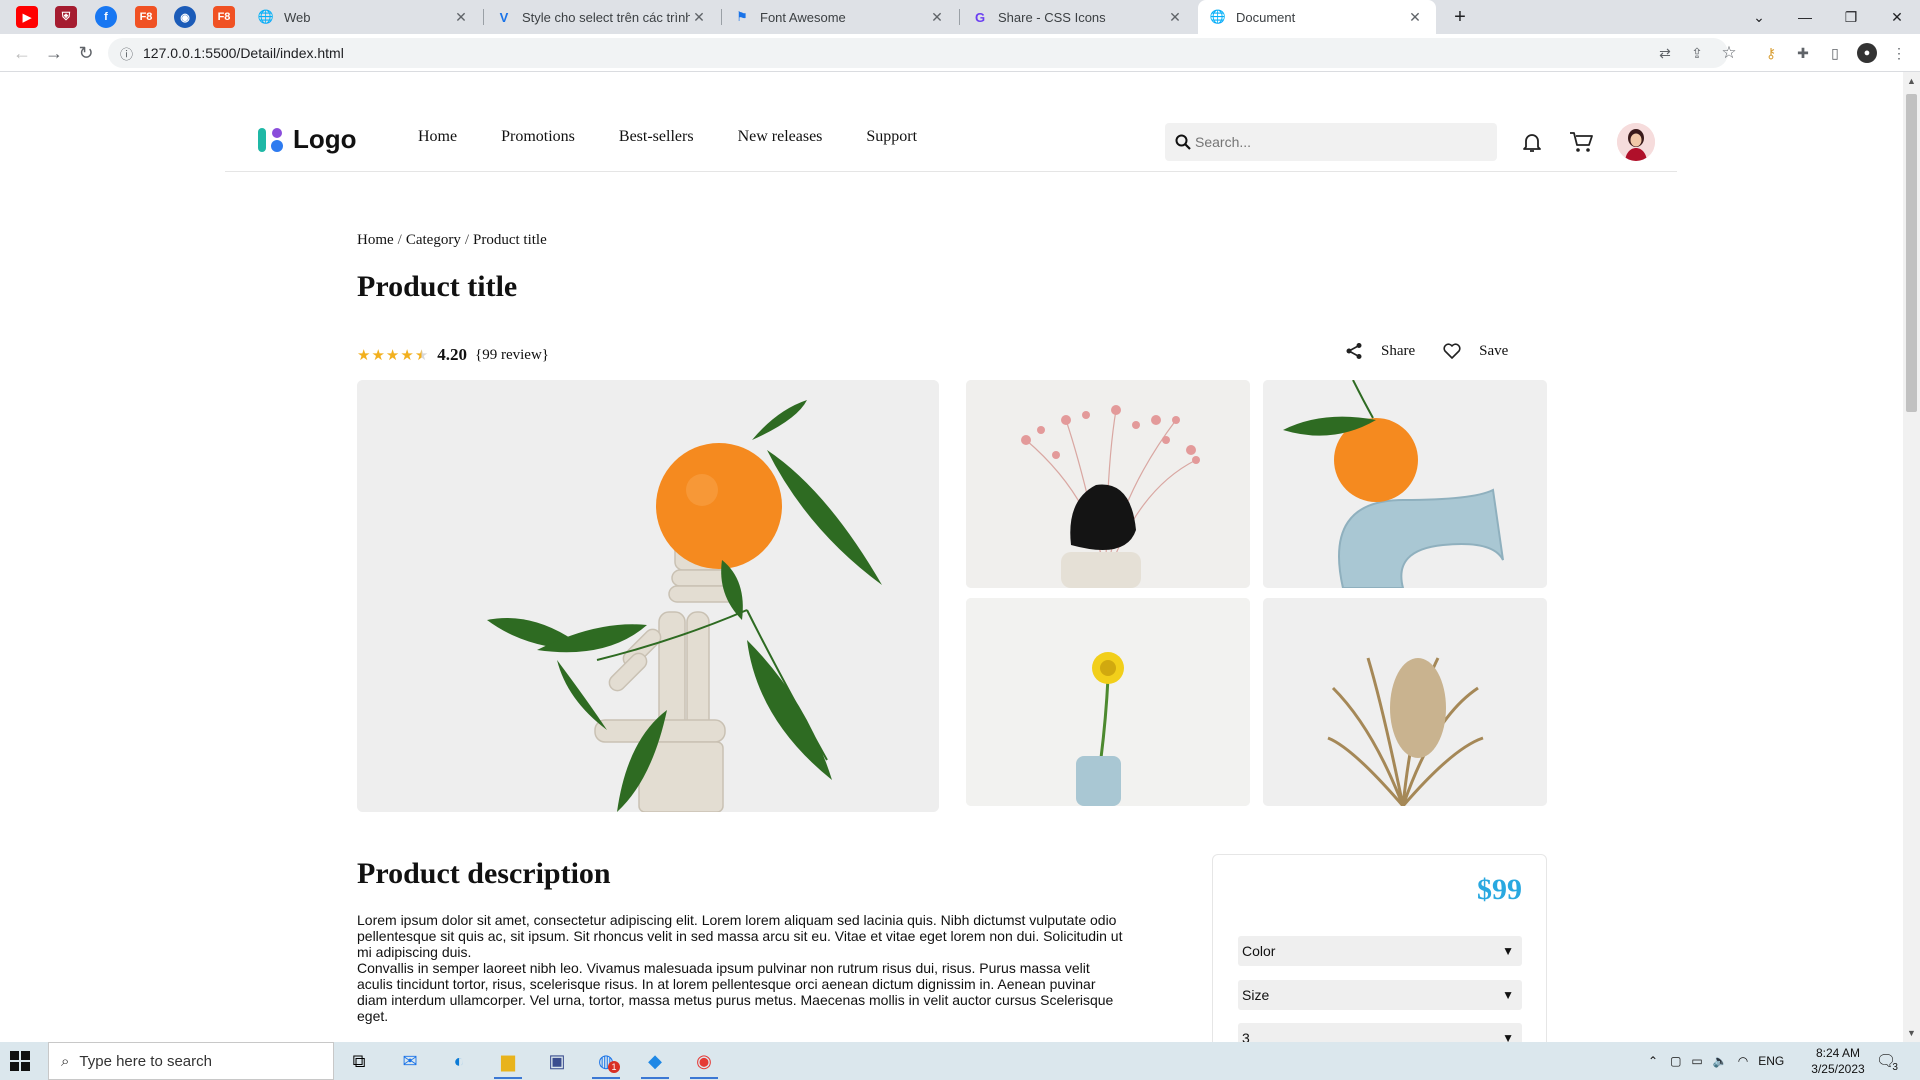 The image size is (1920, 1080). Describe the element at coordinates (891, 137) in the screenshot. I see `nav-support: Support` at that location.